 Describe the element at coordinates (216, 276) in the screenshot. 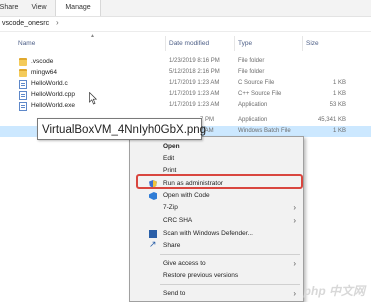

I see `menu-item-restore-previous-versions: Restore previous versions` at that location.